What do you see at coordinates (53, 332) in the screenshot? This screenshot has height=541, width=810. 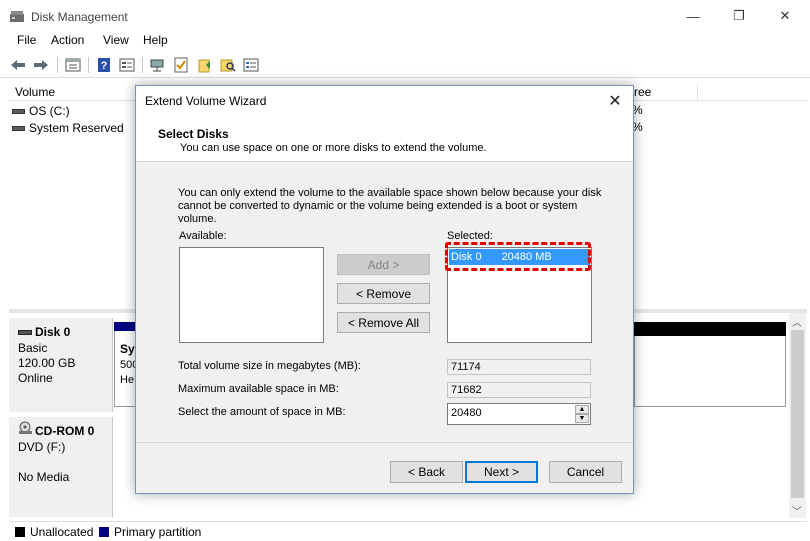 I see `disk-name: Disk 0` at bounding box center [53, 332].